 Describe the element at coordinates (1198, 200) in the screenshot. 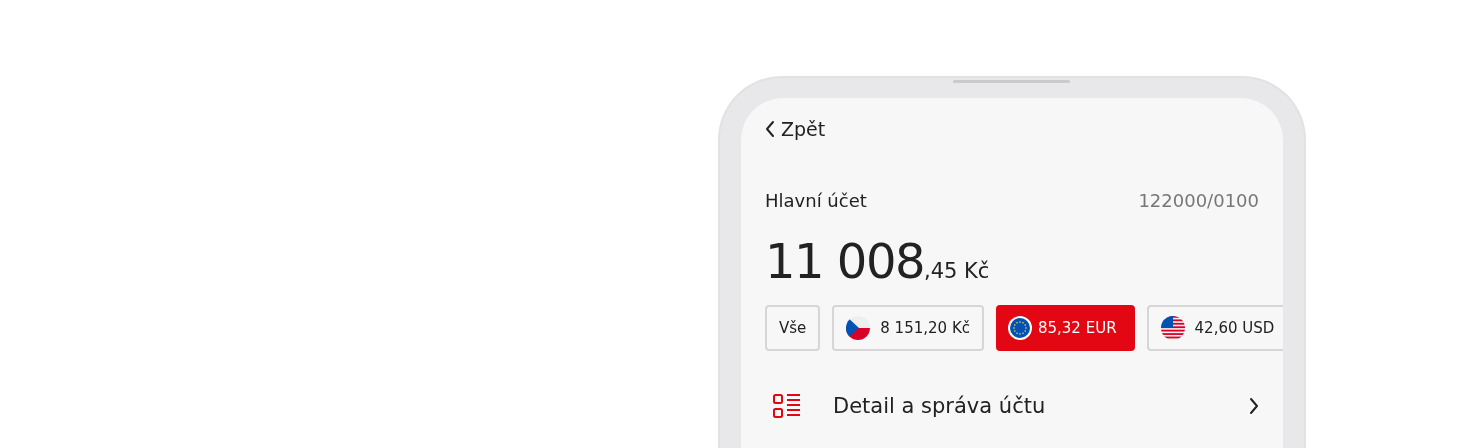

I see `account-number: 122000/0100` at that location.